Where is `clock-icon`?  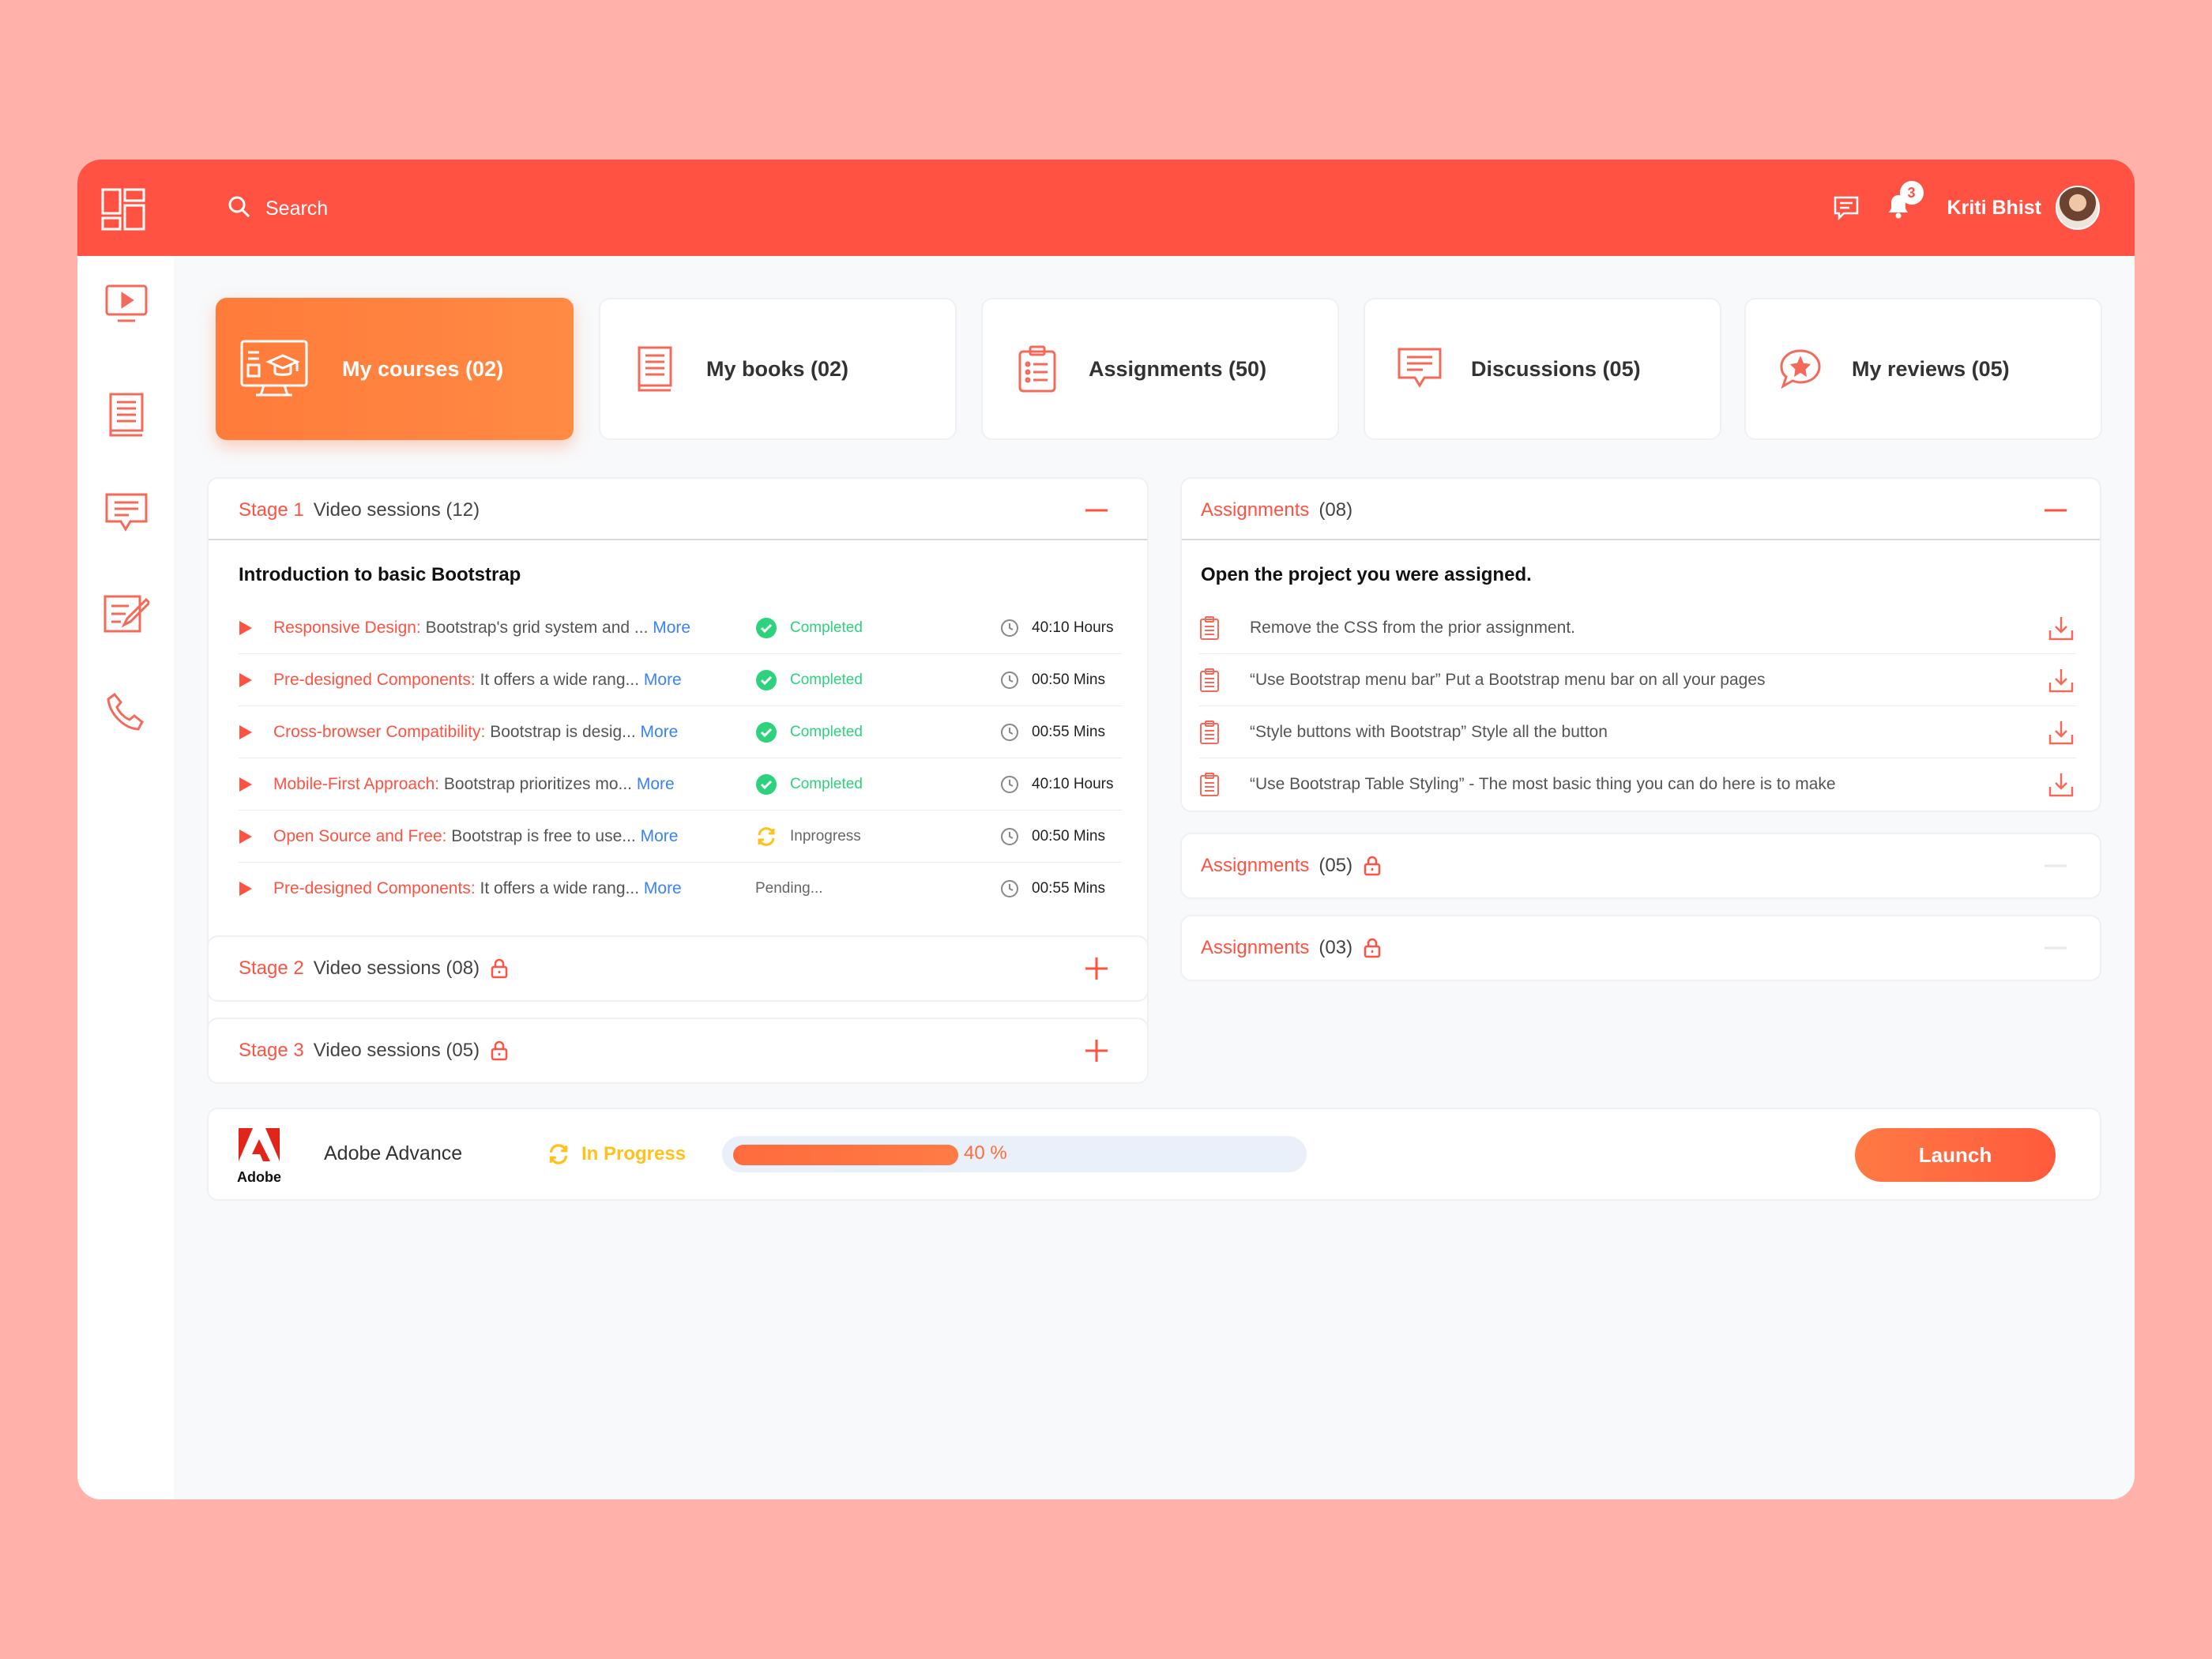
clock-icon is located at coordinates (1010, 628).